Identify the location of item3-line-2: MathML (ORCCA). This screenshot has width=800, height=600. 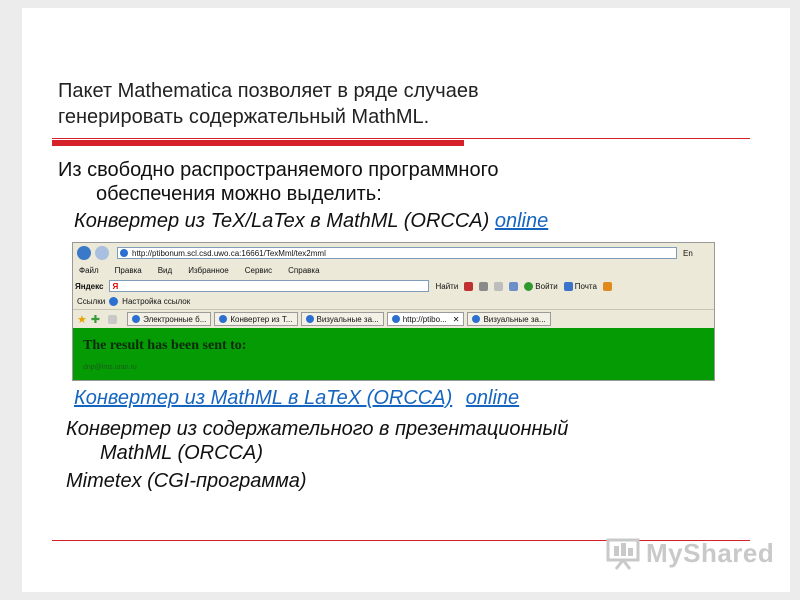
(181, 453).